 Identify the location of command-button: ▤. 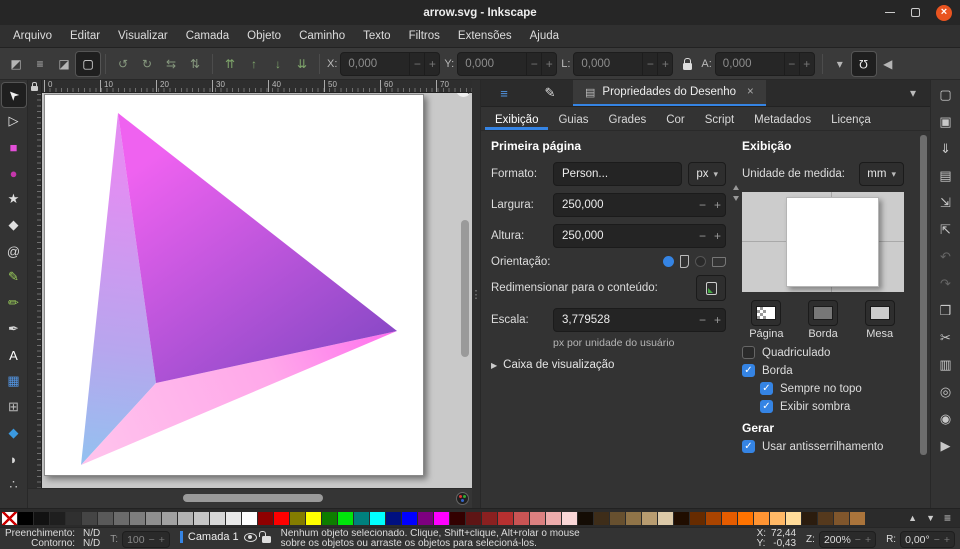
(946, 176).